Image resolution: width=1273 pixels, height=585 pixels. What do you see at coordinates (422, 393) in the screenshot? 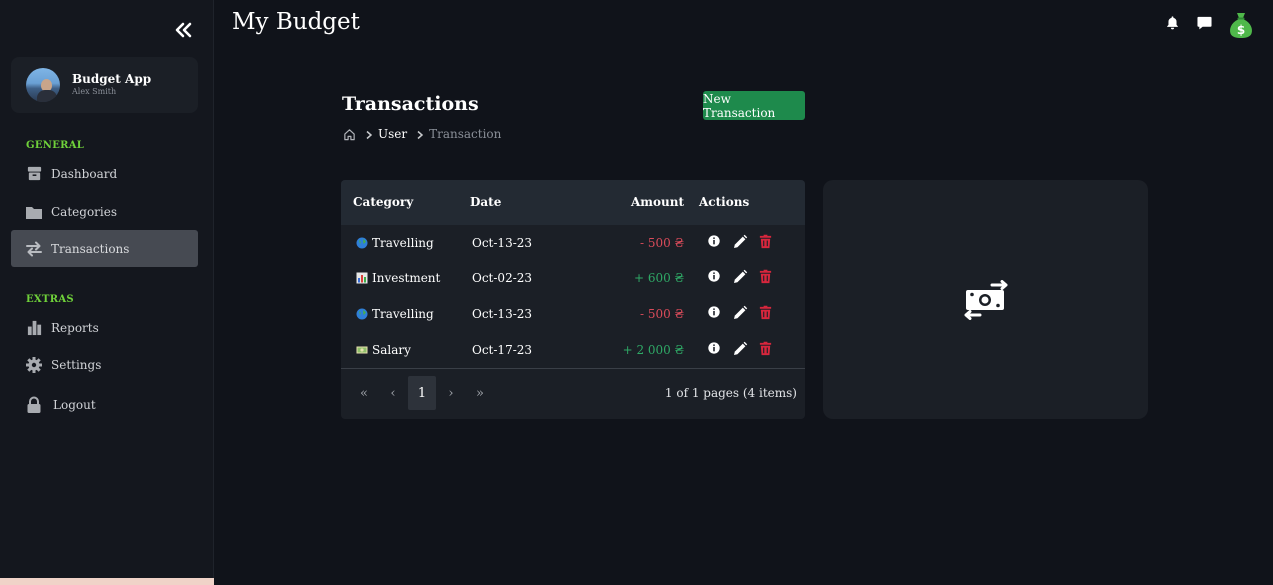
I see `page-number-button: 1` at bounding box center [422, 393].